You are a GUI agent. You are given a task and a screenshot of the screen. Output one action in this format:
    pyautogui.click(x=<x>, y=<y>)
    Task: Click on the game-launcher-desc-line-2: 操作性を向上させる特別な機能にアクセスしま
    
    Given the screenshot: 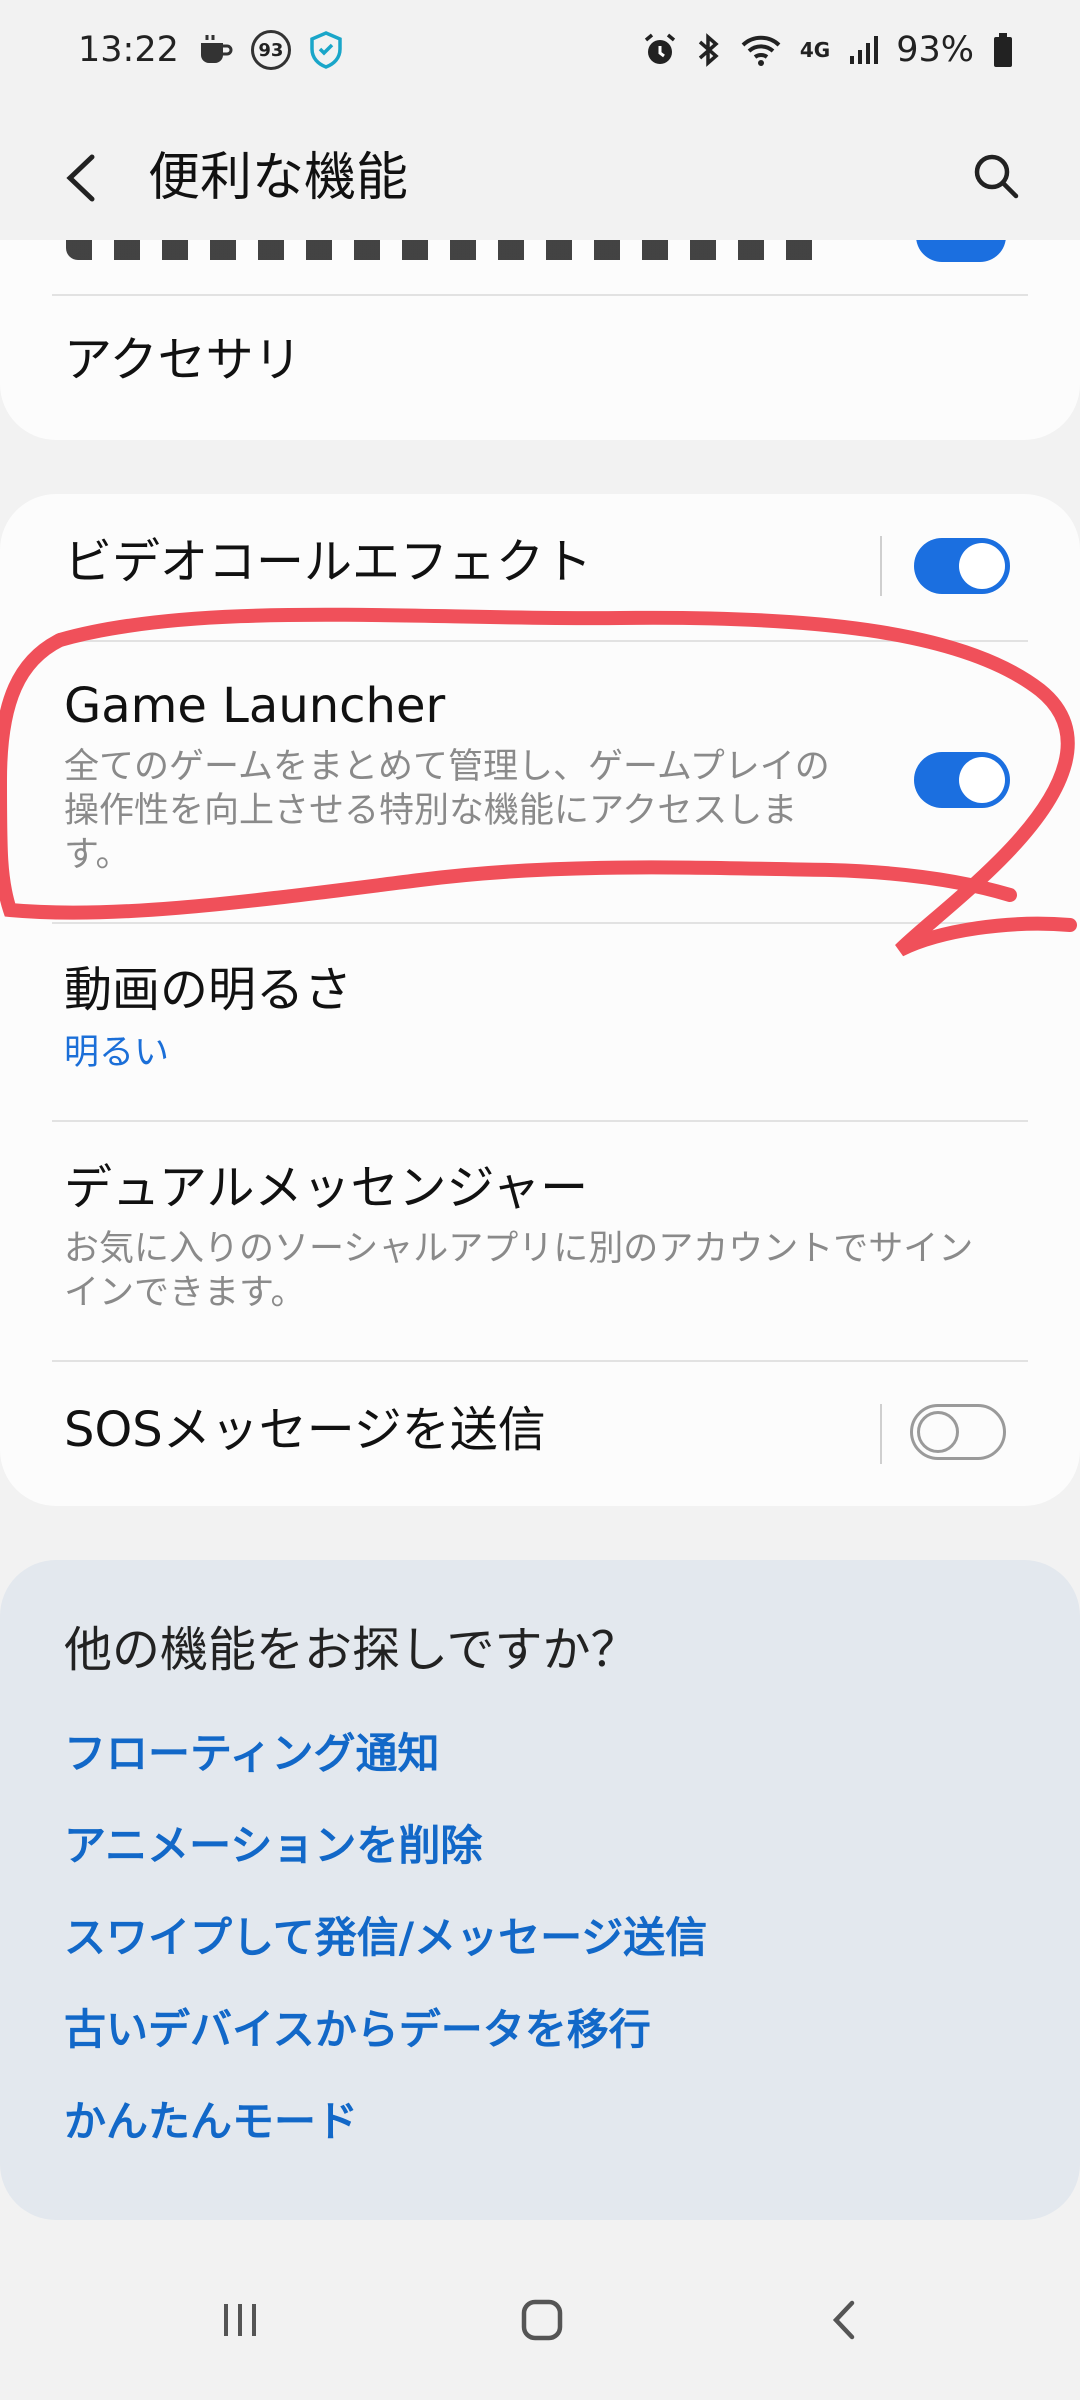 What is the action you would take?
    pyautogui.click(x=431, y=811)
    